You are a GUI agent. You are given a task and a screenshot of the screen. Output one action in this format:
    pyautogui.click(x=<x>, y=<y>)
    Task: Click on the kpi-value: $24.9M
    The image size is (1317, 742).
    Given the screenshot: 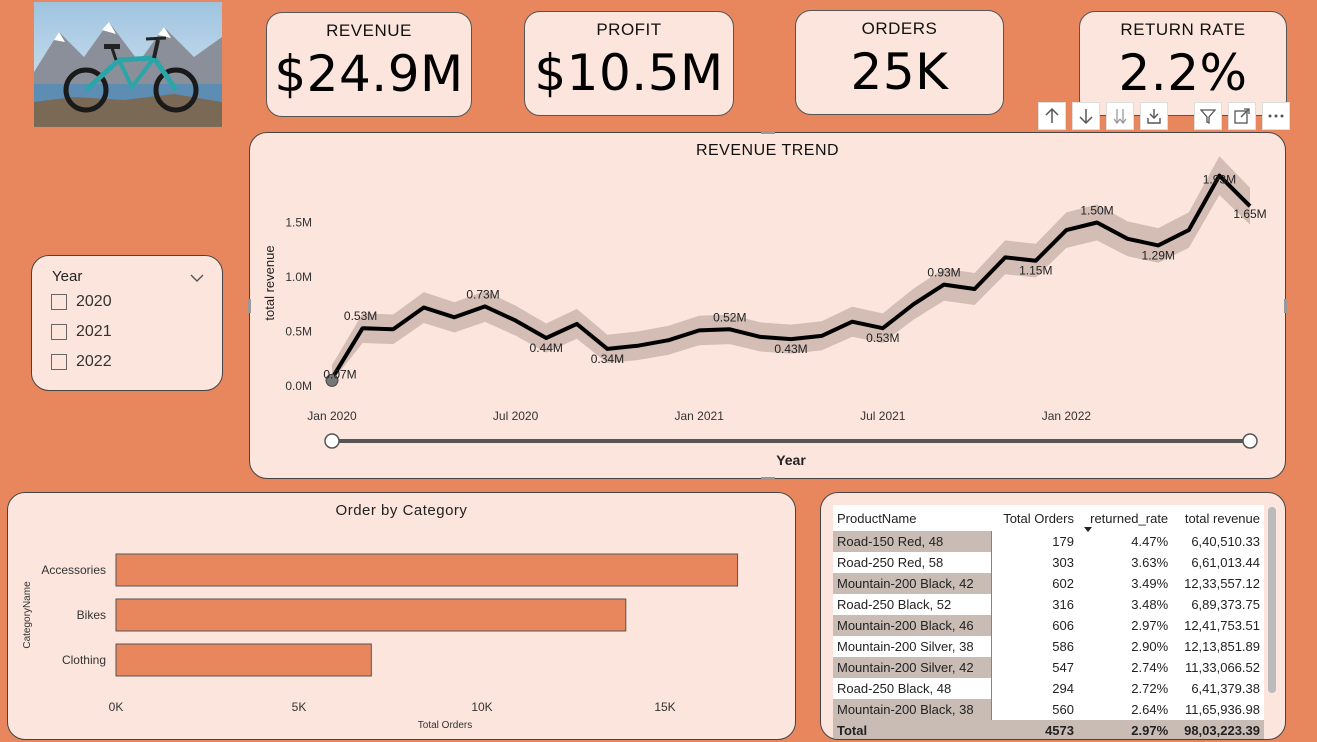 What is the action you would take?
    pyautogui.click(x=369, y=74)
    